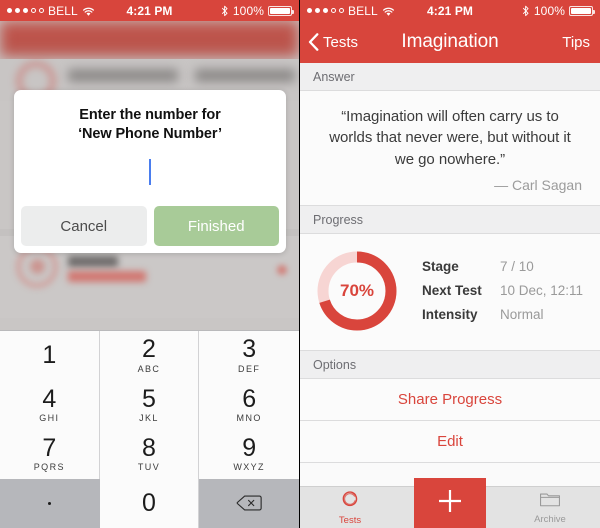 This screenshot has height=528, width=600. I want to click on blurred-text-c, so click(93, 261).